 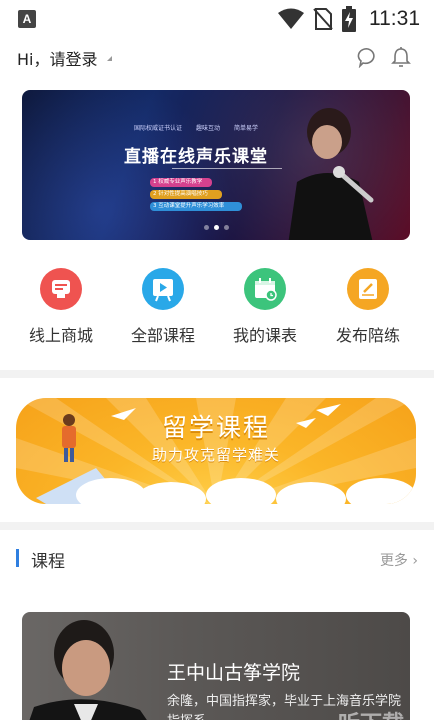 What do you see at coordinates (57, 58) in the screenshot?
I see `login-prompt: Hi，请登录` at bounding box center [57, 58].